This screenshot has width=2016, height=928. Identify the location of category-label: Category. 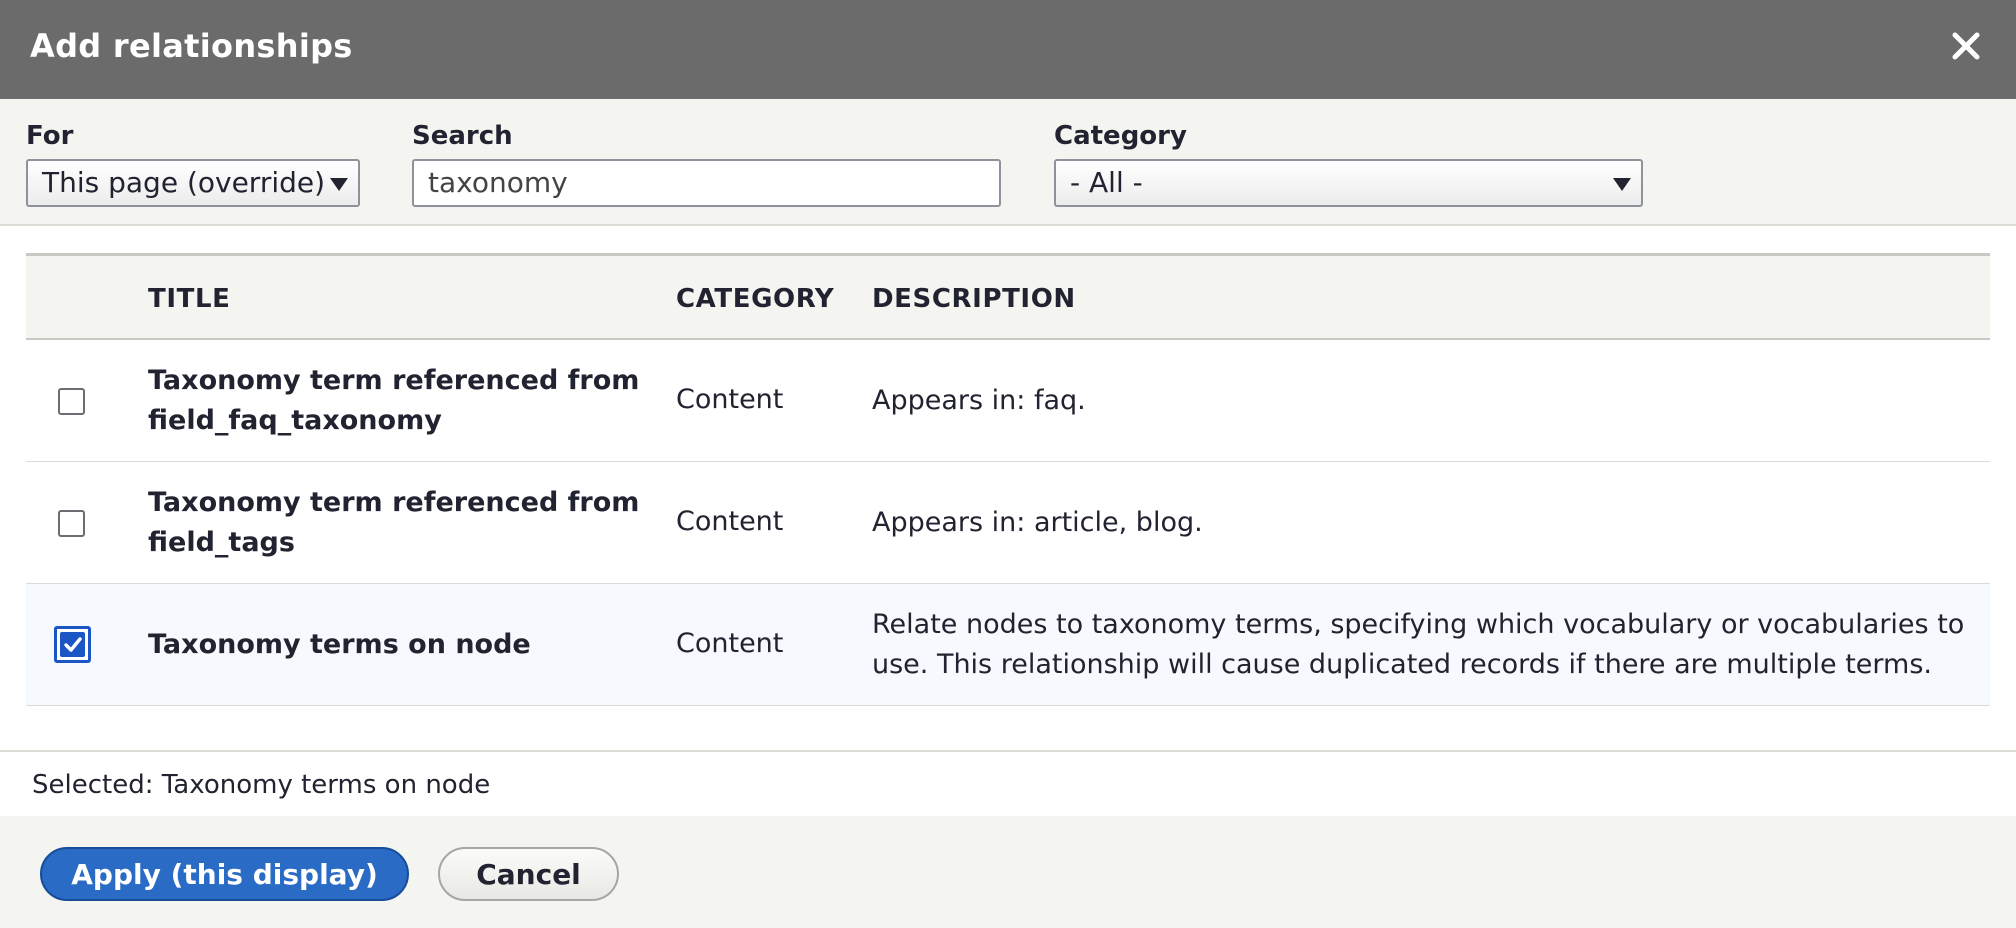
(1120, 136).